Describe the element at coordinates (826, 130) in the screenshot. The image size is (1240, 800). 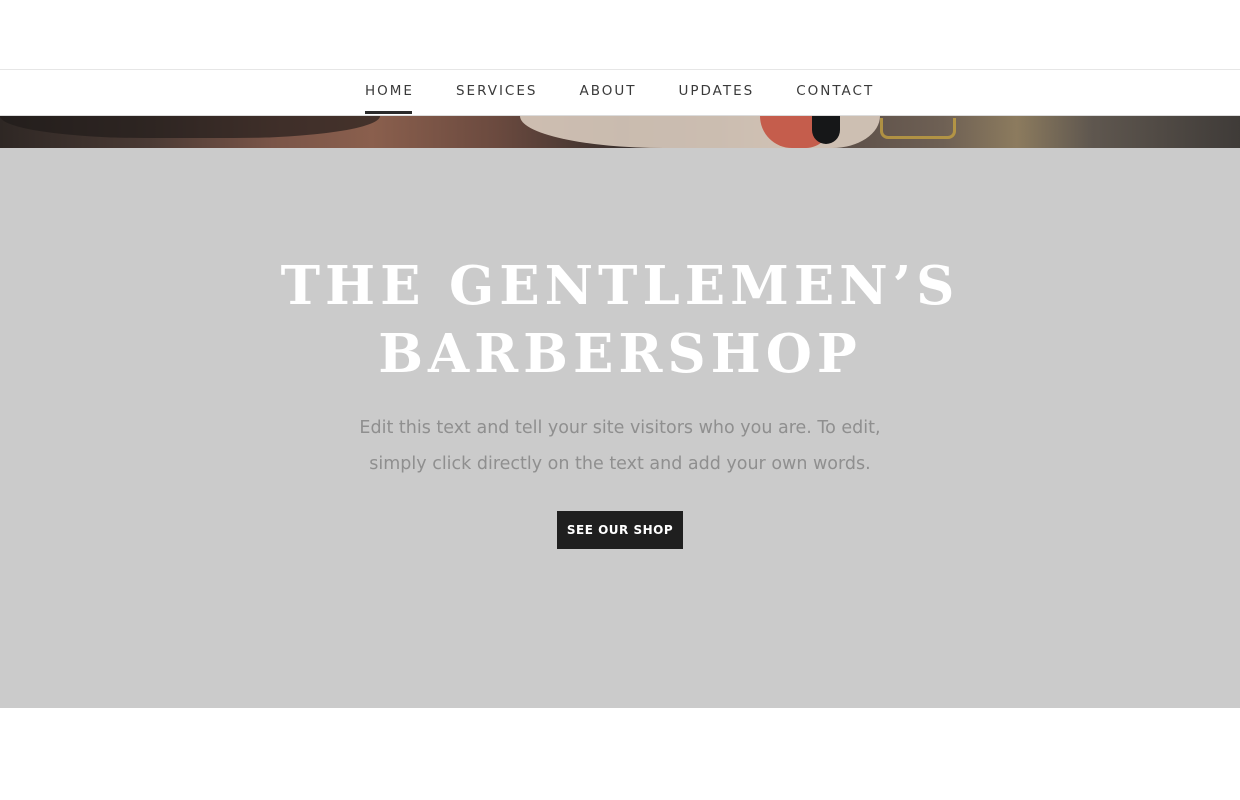
I see `photo-dark-shape` at that location.